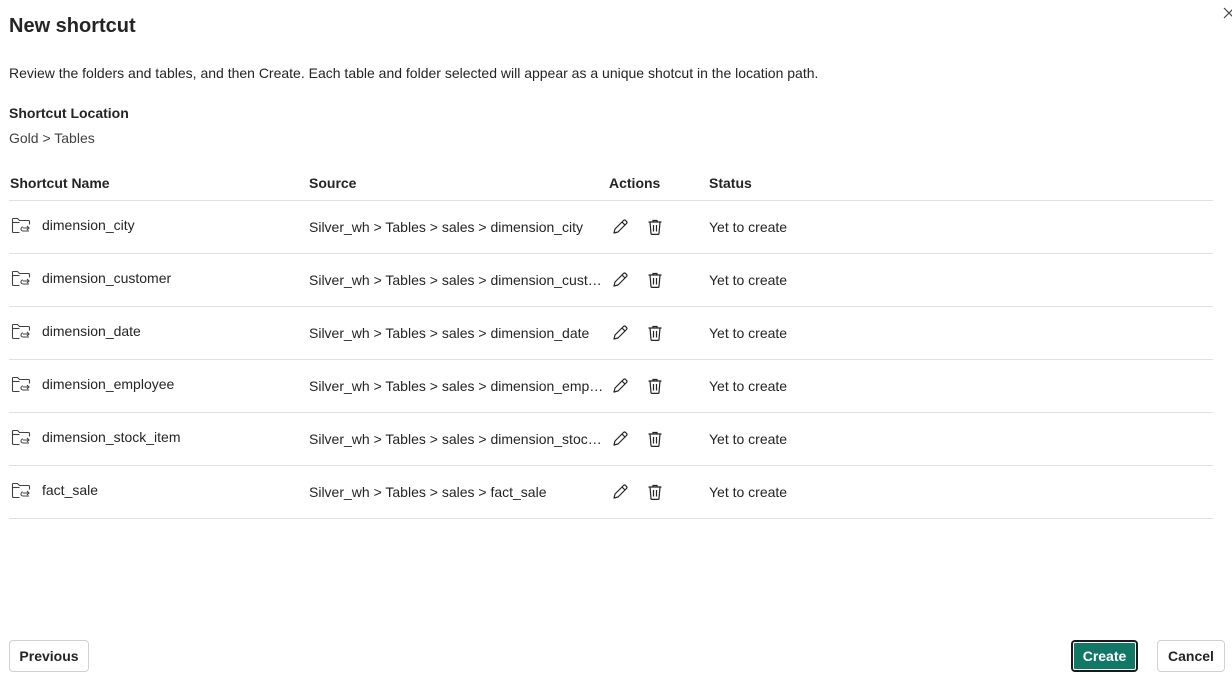 The height and width of the screenshot is (681, 1232). I want to click on shortcut-name-cell: dimension_city, so click(159, 225).